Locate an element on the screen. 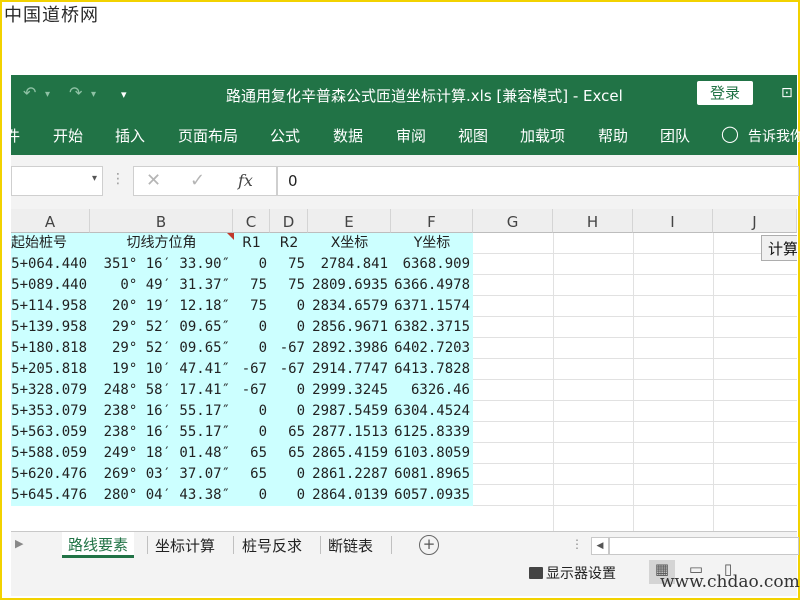  column-header-c: C is located at coordinates (251, 221).